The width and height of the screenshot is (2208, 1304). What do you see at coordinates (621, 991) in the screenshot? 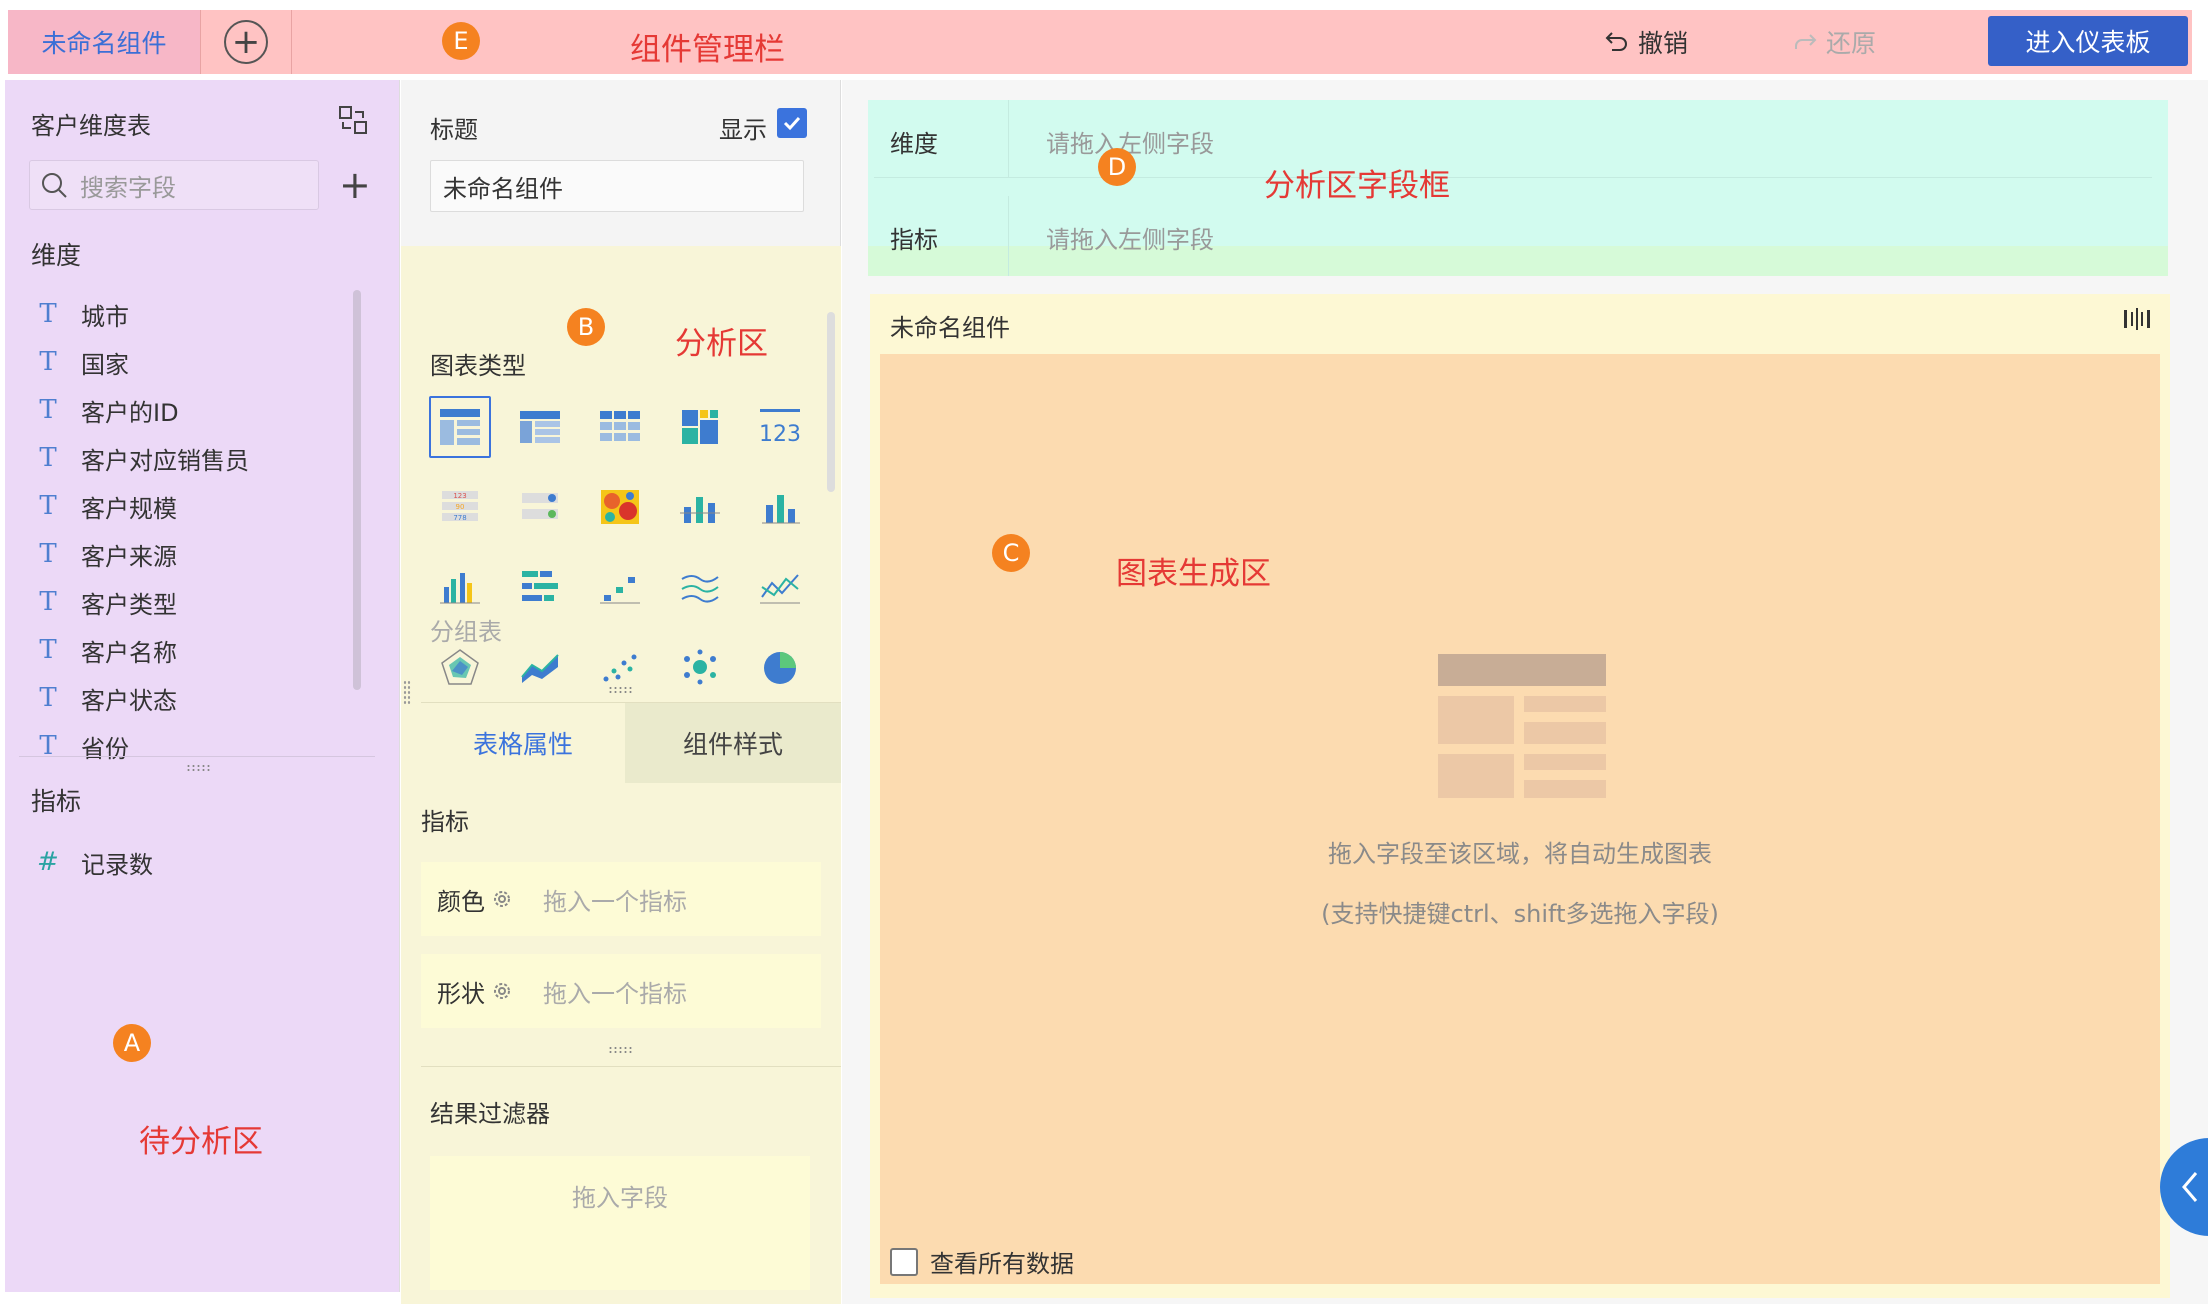
I see `shape-drop-zone: 形状 拖入一个指标` at bounding box center [621, 991].